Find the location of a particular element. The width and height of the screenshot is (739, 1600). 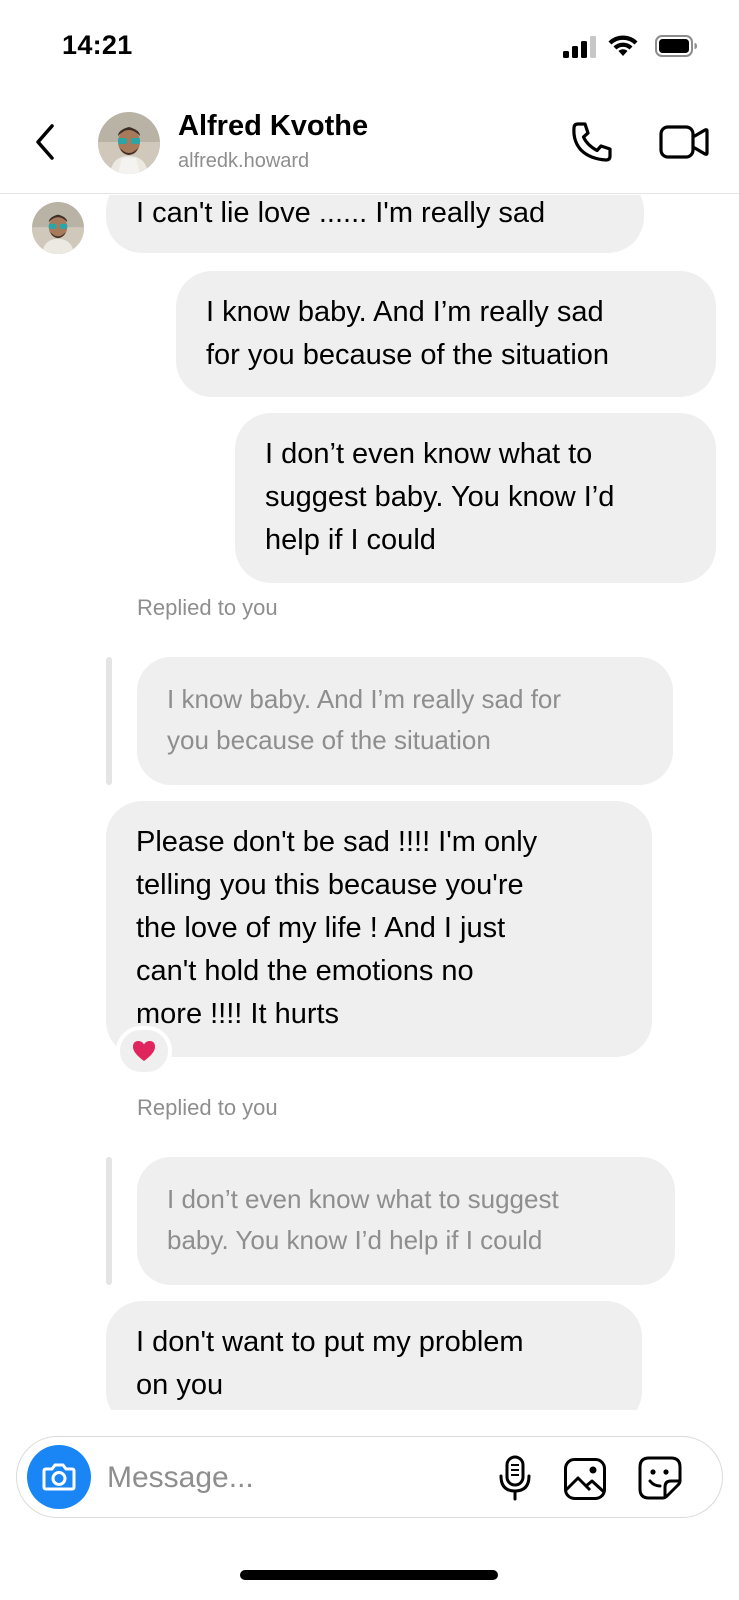

quoted-line: you because of the situation is located at coordinates (329, 740).